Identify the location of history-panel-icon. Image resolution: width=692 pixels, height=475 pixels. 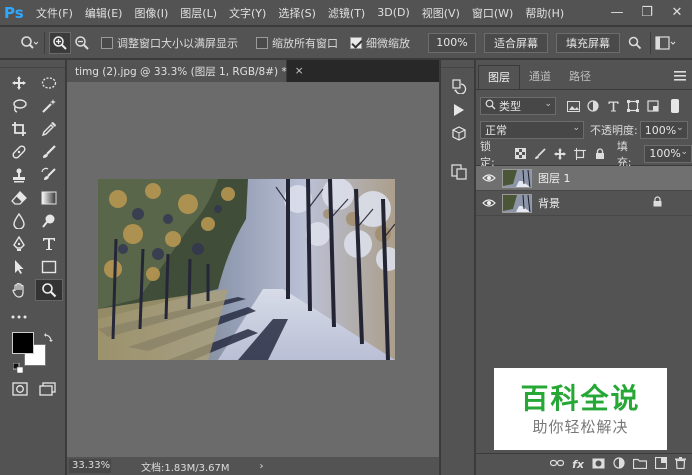
(458, 86).